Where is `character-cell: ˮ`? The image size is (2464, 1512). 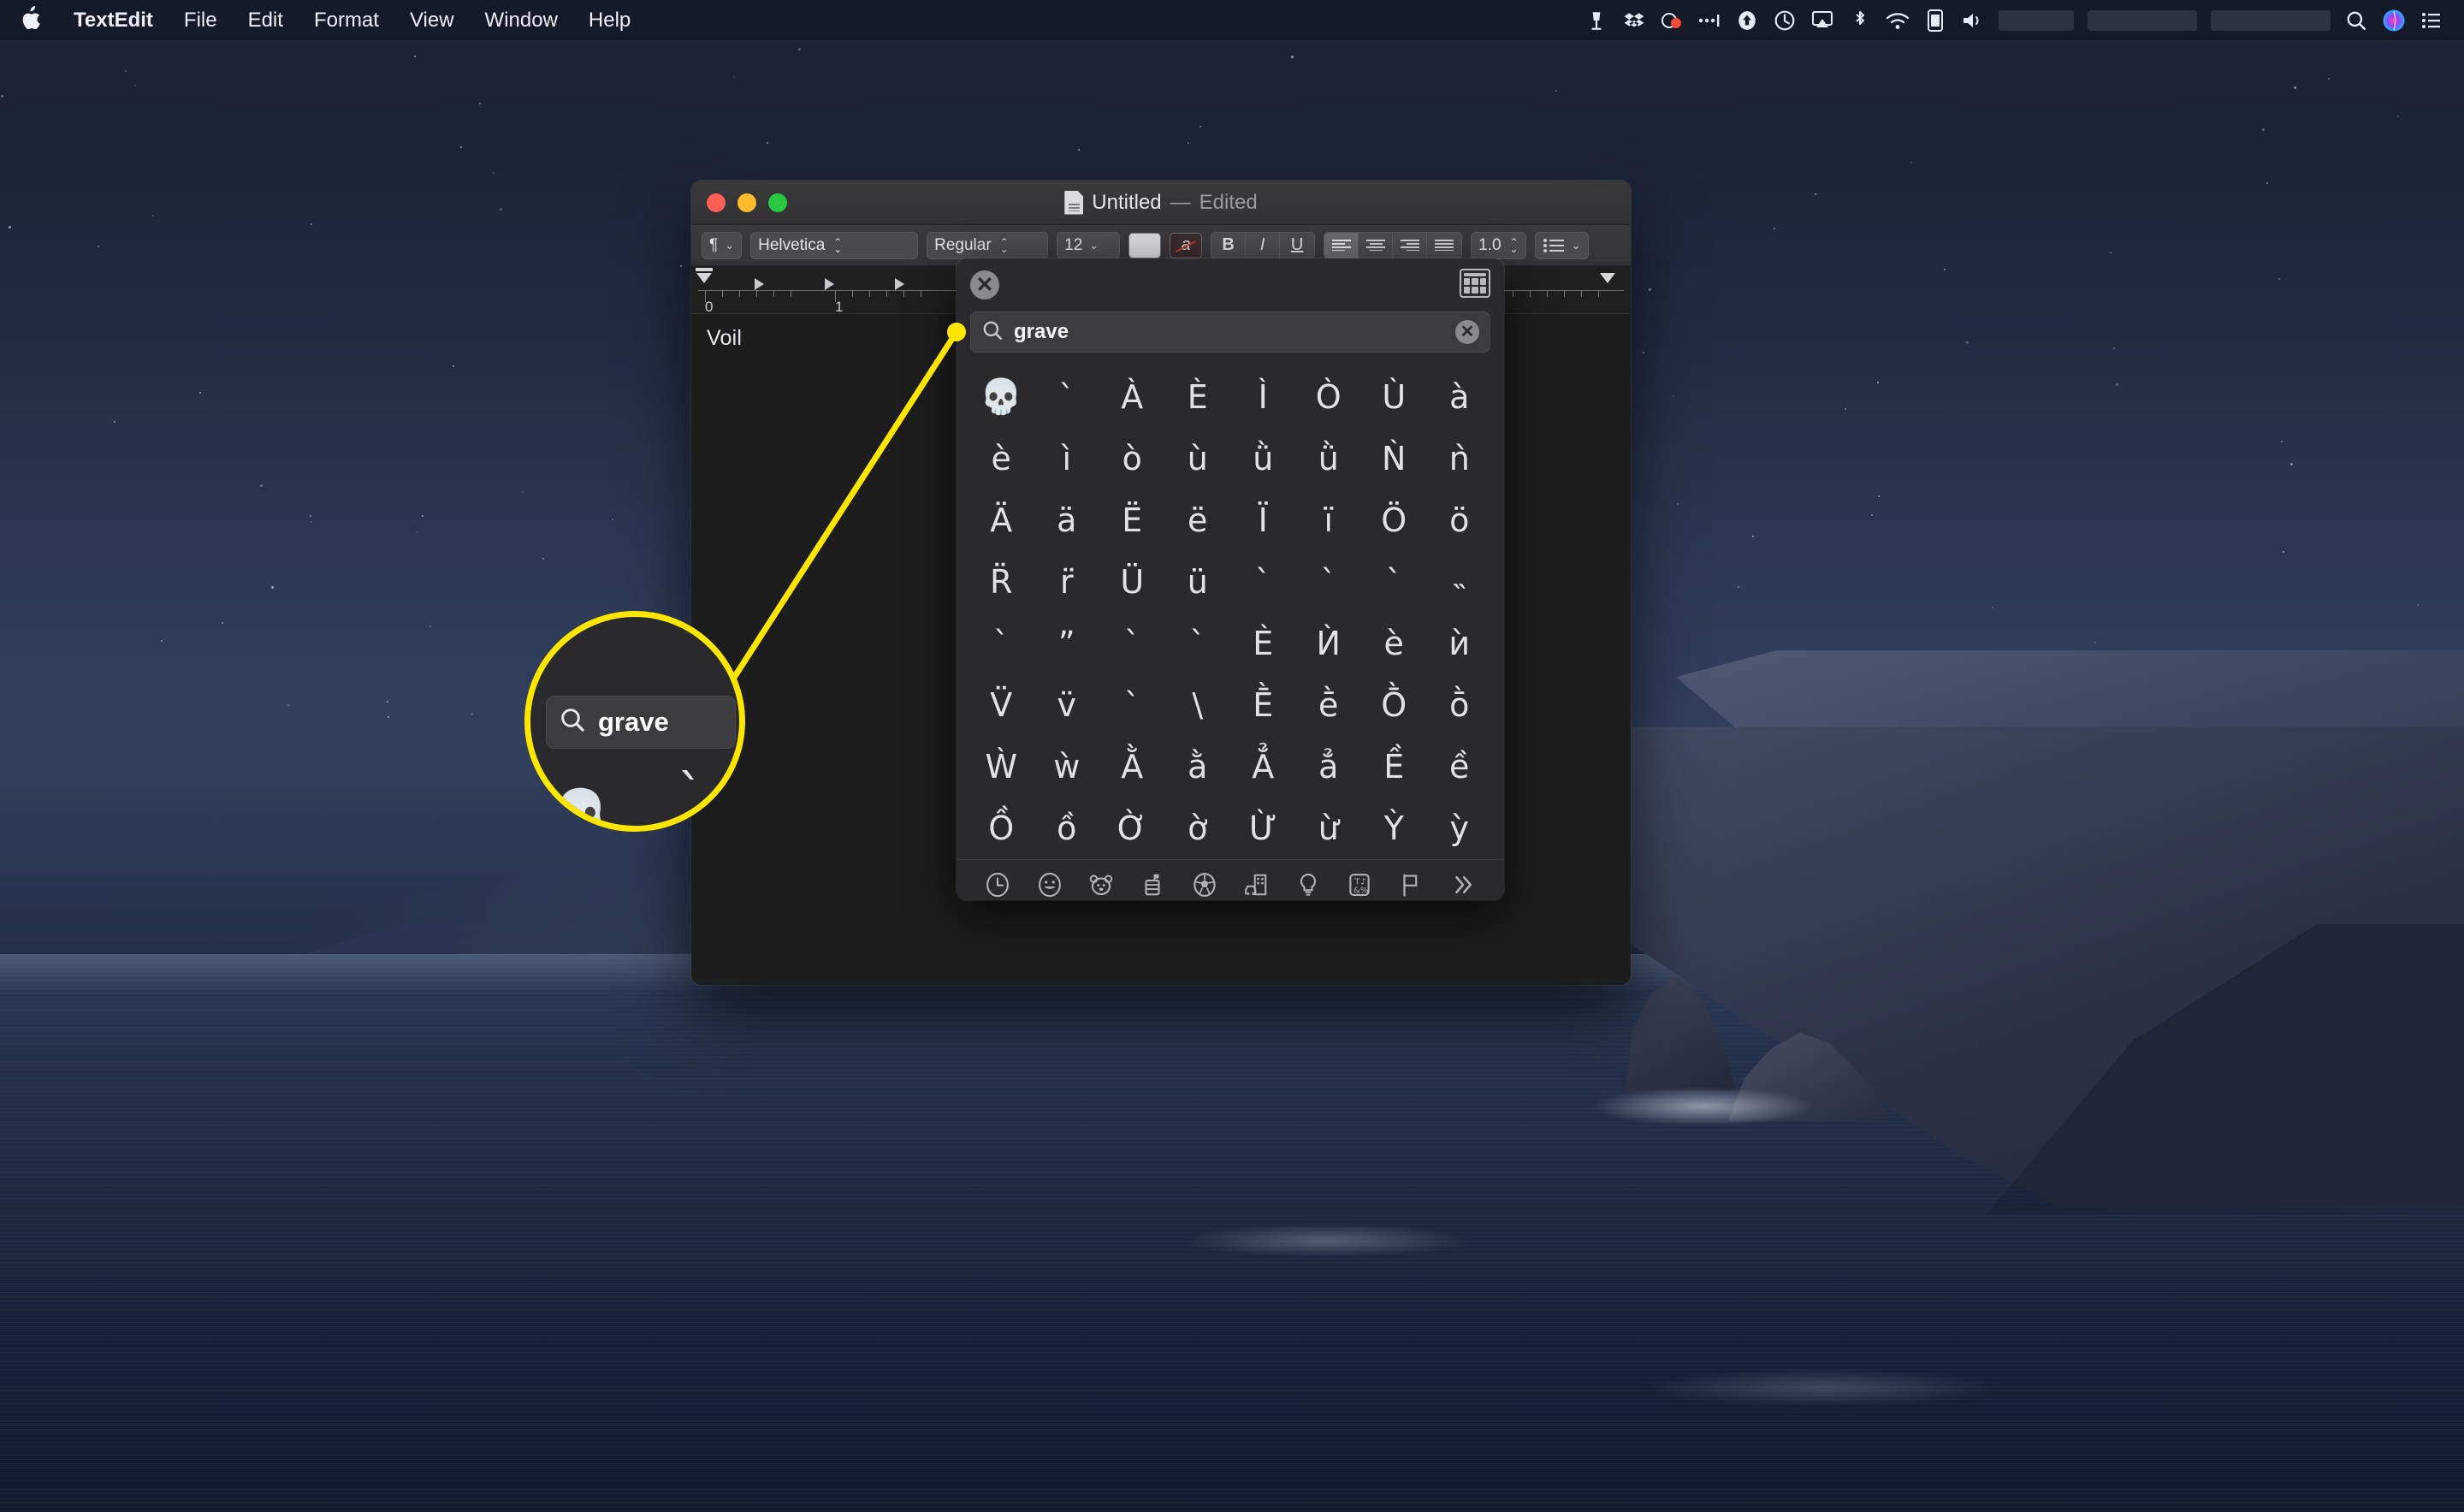 character-cell: ˮ is located at coordinates (1067, 643).